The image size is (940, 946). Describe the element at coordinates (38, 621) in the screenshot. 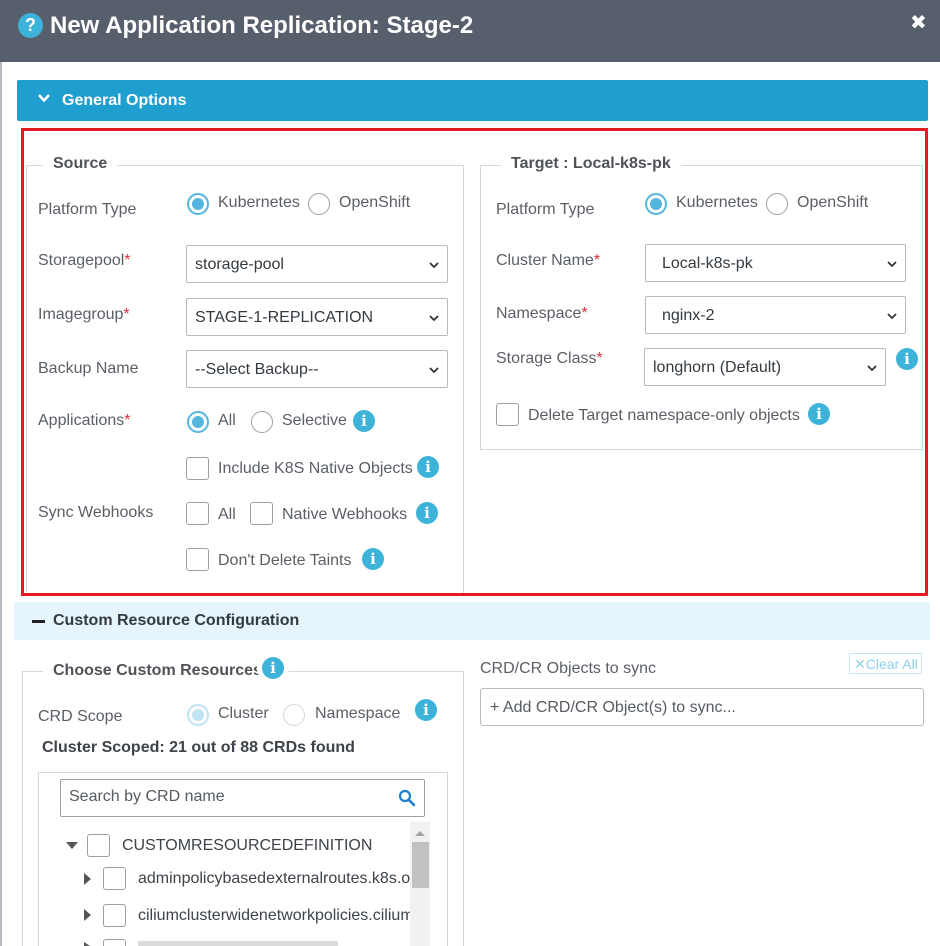

I see `minus-icon` at that location.